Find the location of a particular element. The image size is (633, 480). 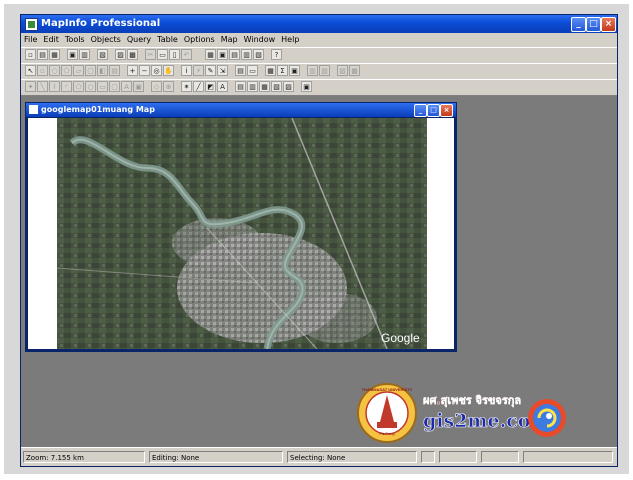

new-redistrict-icon: ▧ is located at coordinates (258, 54).